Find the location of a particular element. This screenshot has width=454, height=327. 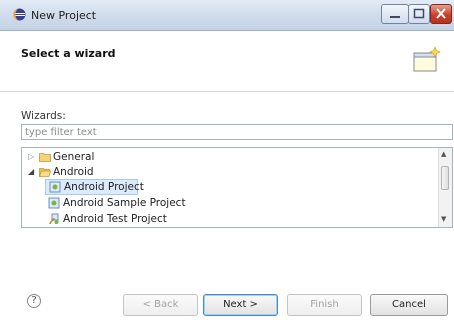

cancel-button: Cancel is located at coordinates (409, 305).